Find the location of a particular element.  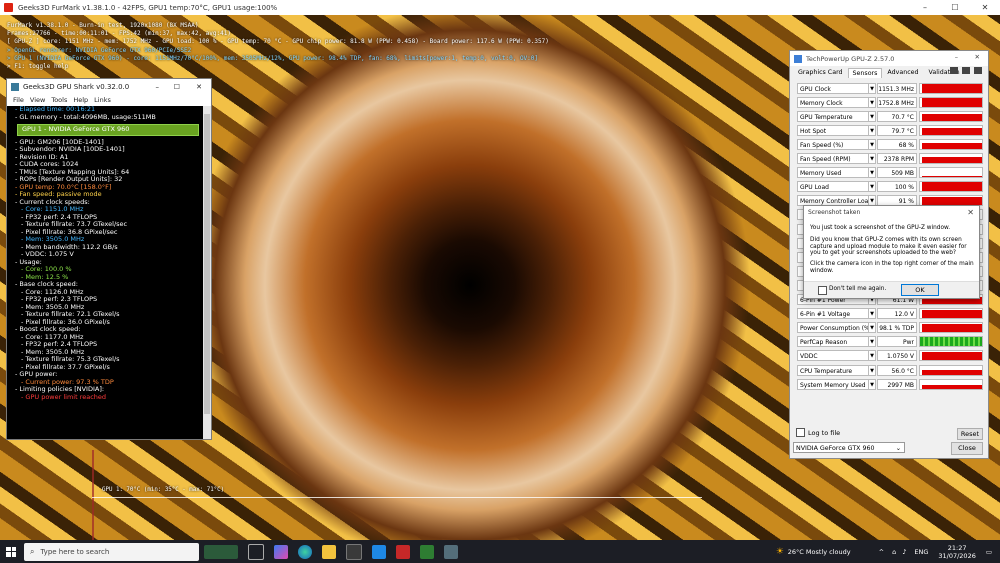

tray-chevron-icon: ^ is located at coordinates (881, 552).